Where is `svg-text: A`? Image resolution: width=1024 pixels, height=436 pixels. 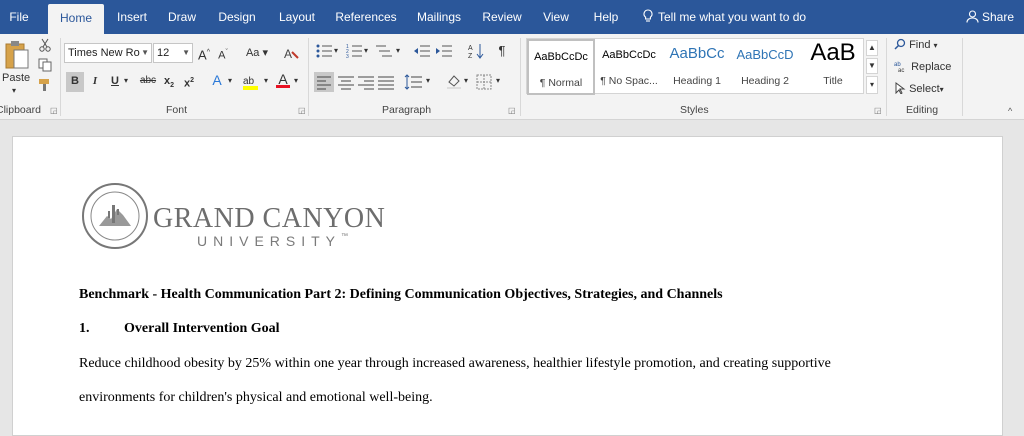
svg-text: A is located at coordinates (288, 53).